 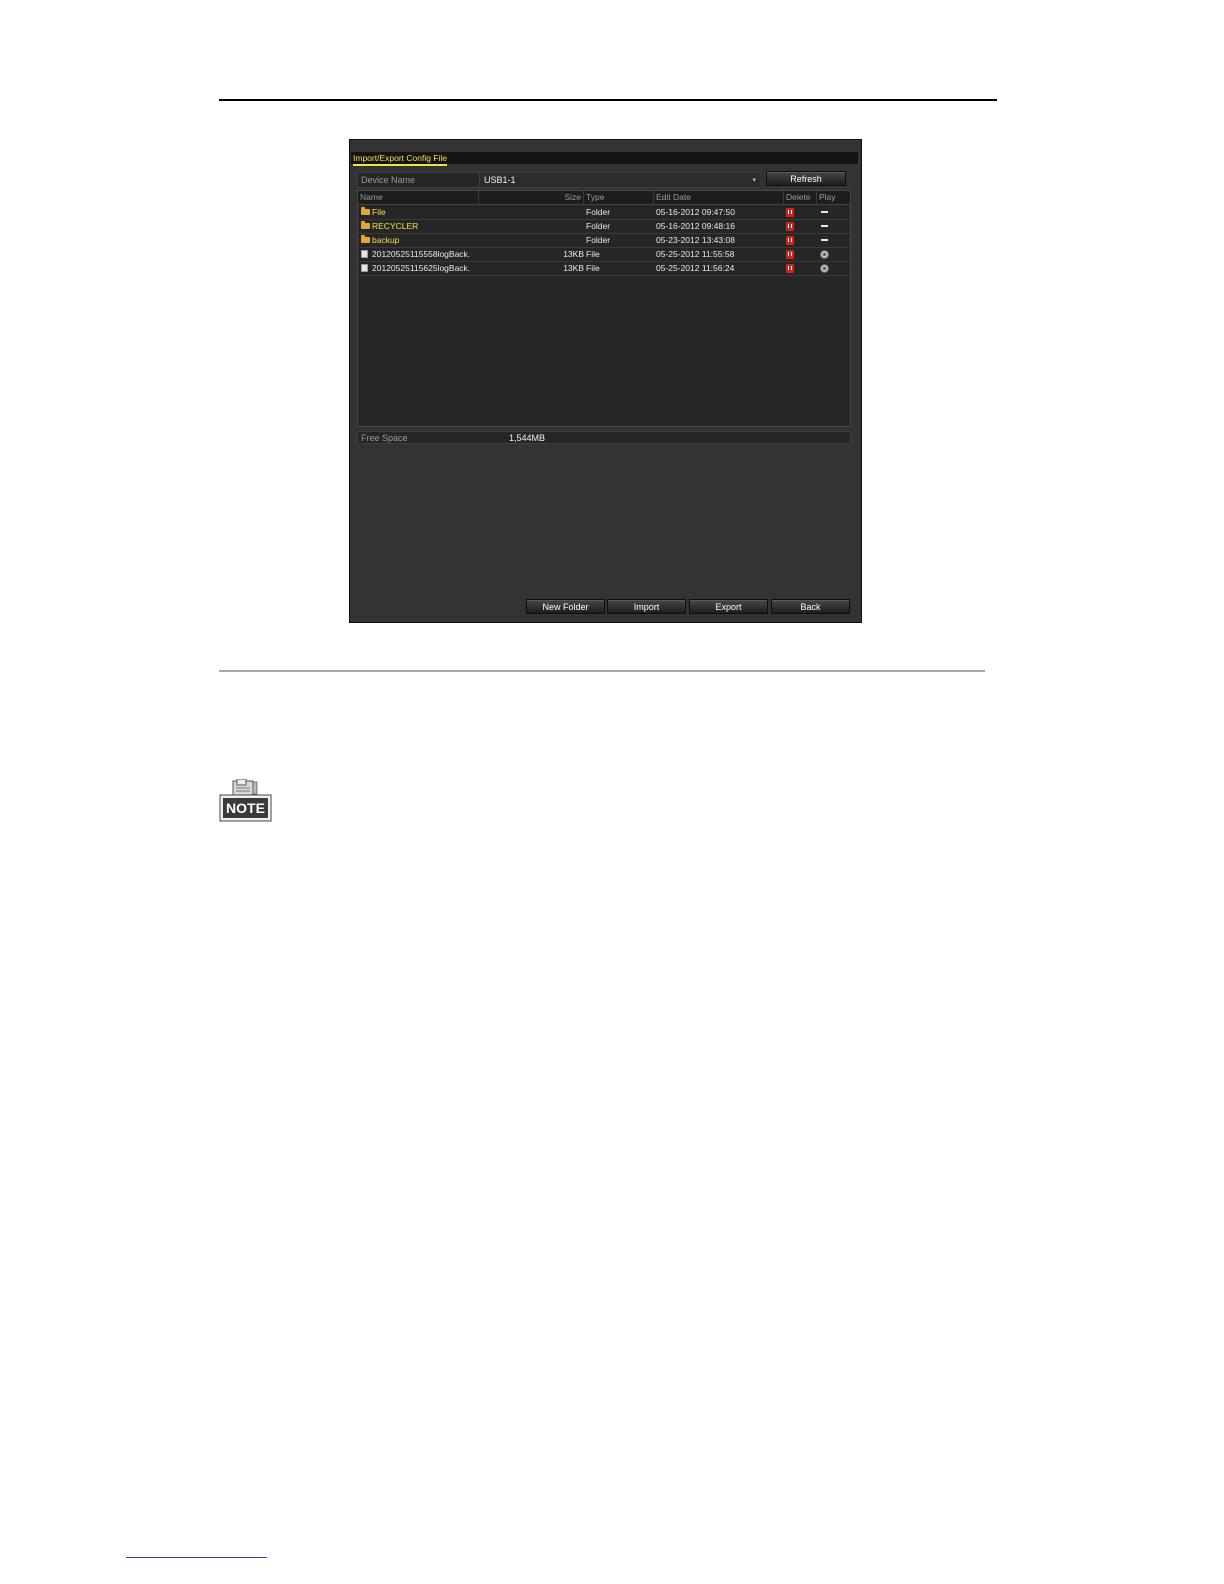 I want to click on note-label: NOTE, so click(x=245, y=808).